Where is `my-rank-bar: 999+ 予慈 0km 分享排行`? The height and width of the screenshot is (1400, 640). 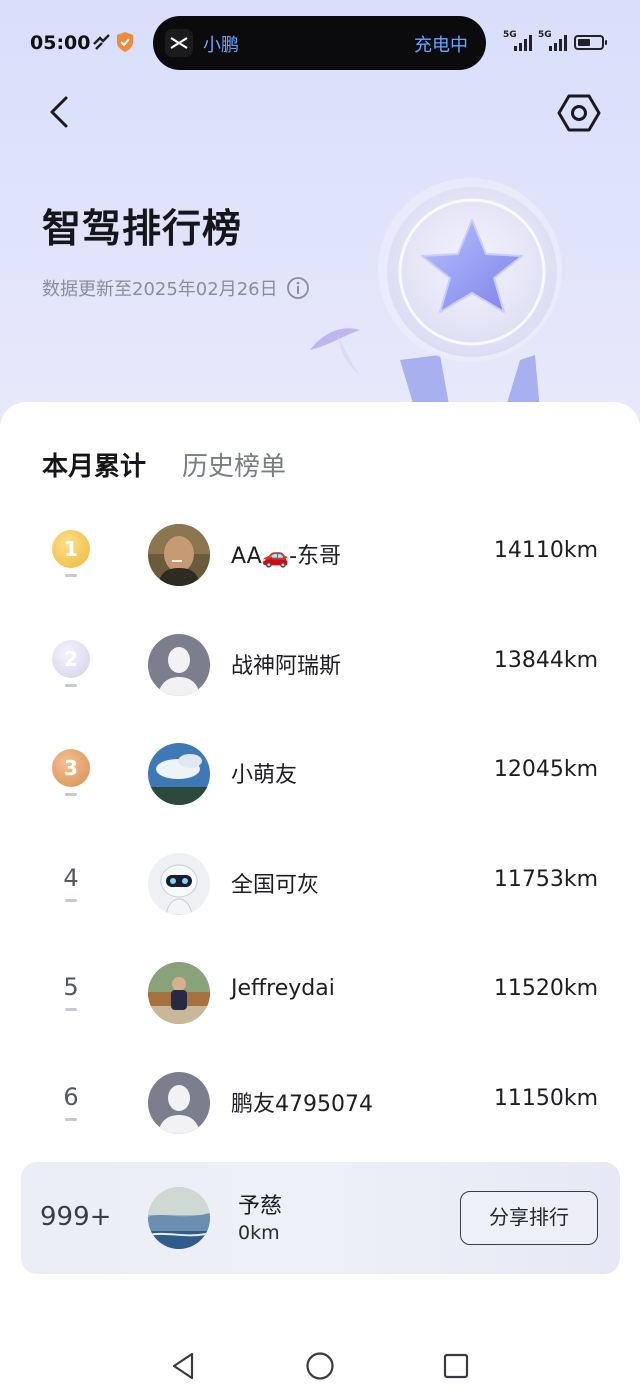 my-rank-bar: 999+ 予慈 0km 分享排行 is located at coordinates (320, 1218).